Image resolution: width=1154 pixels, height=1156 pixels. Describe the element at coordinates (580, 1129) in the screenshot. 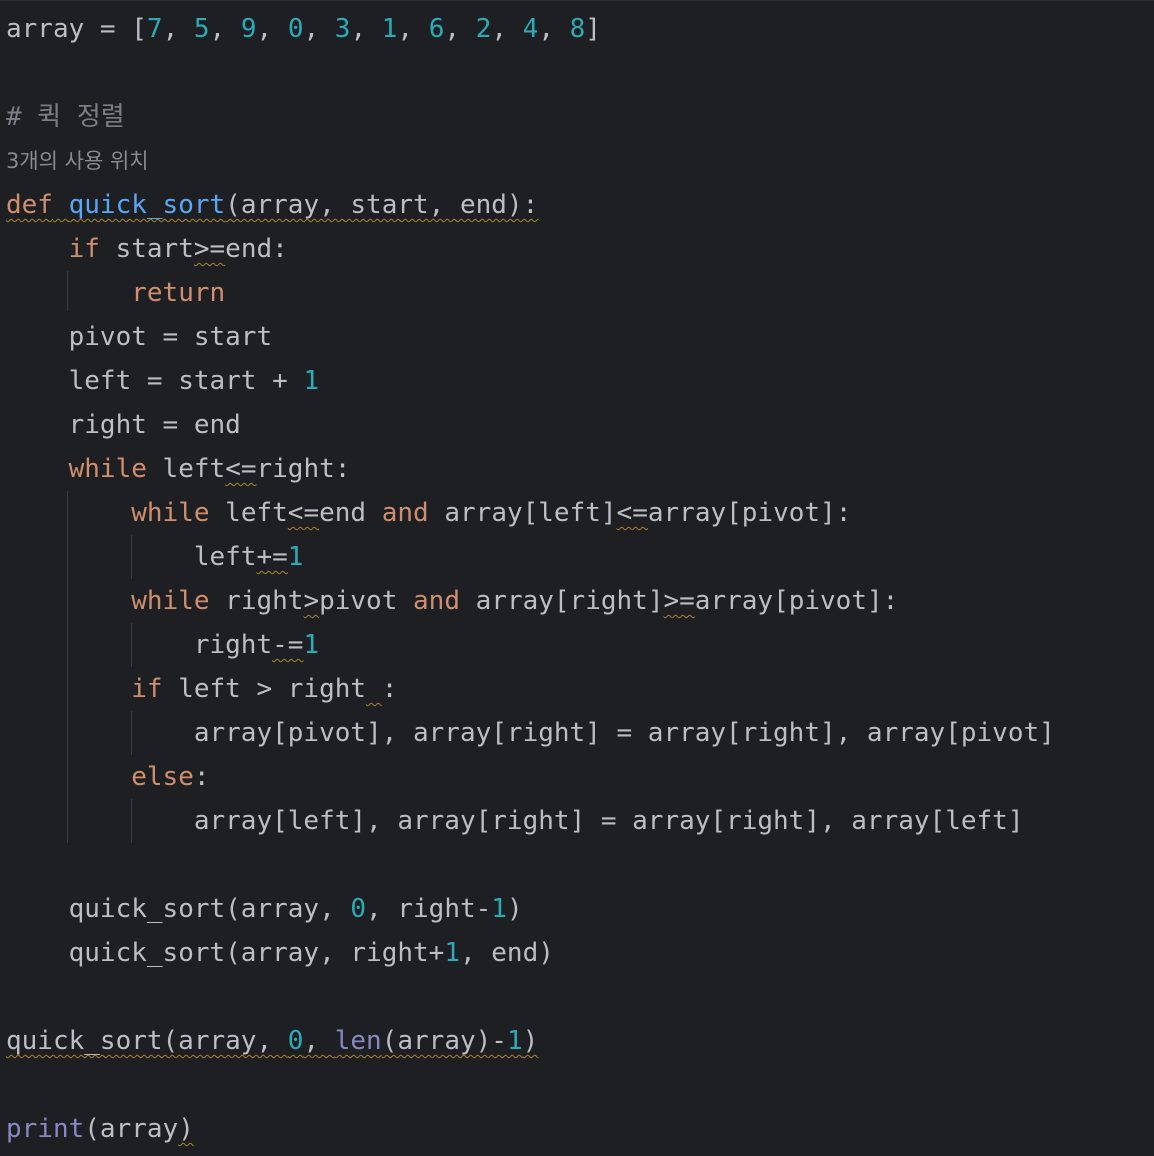

I see `code-line-print: print(array)` at that location.